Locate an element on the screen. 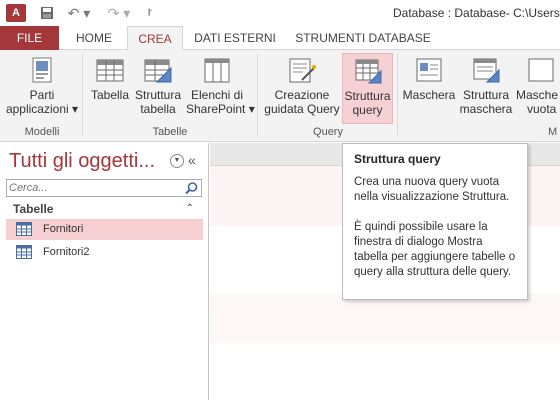 The width and height of the screenshot is (560, 400). form-design-icon is located at coordinates (486, 70).